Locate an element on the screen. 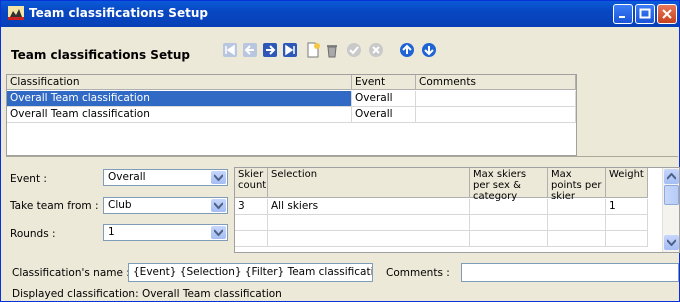  maximize-icon is located at coordinates (645, 13).